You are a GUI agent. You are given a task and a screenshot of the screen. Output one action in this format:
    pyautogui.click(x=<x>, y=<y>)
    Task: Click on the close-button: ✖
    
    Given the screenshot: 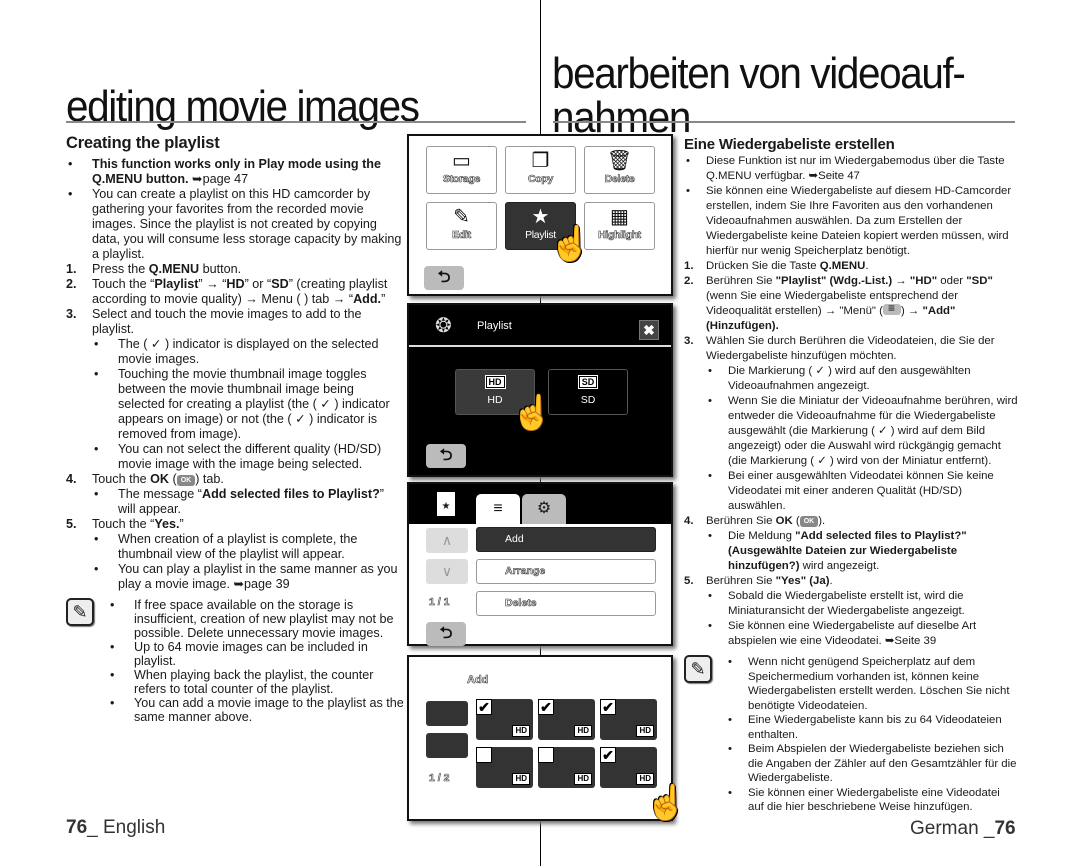 What is the action you would take?
    pyautogui.click(x=649, y=330)
    